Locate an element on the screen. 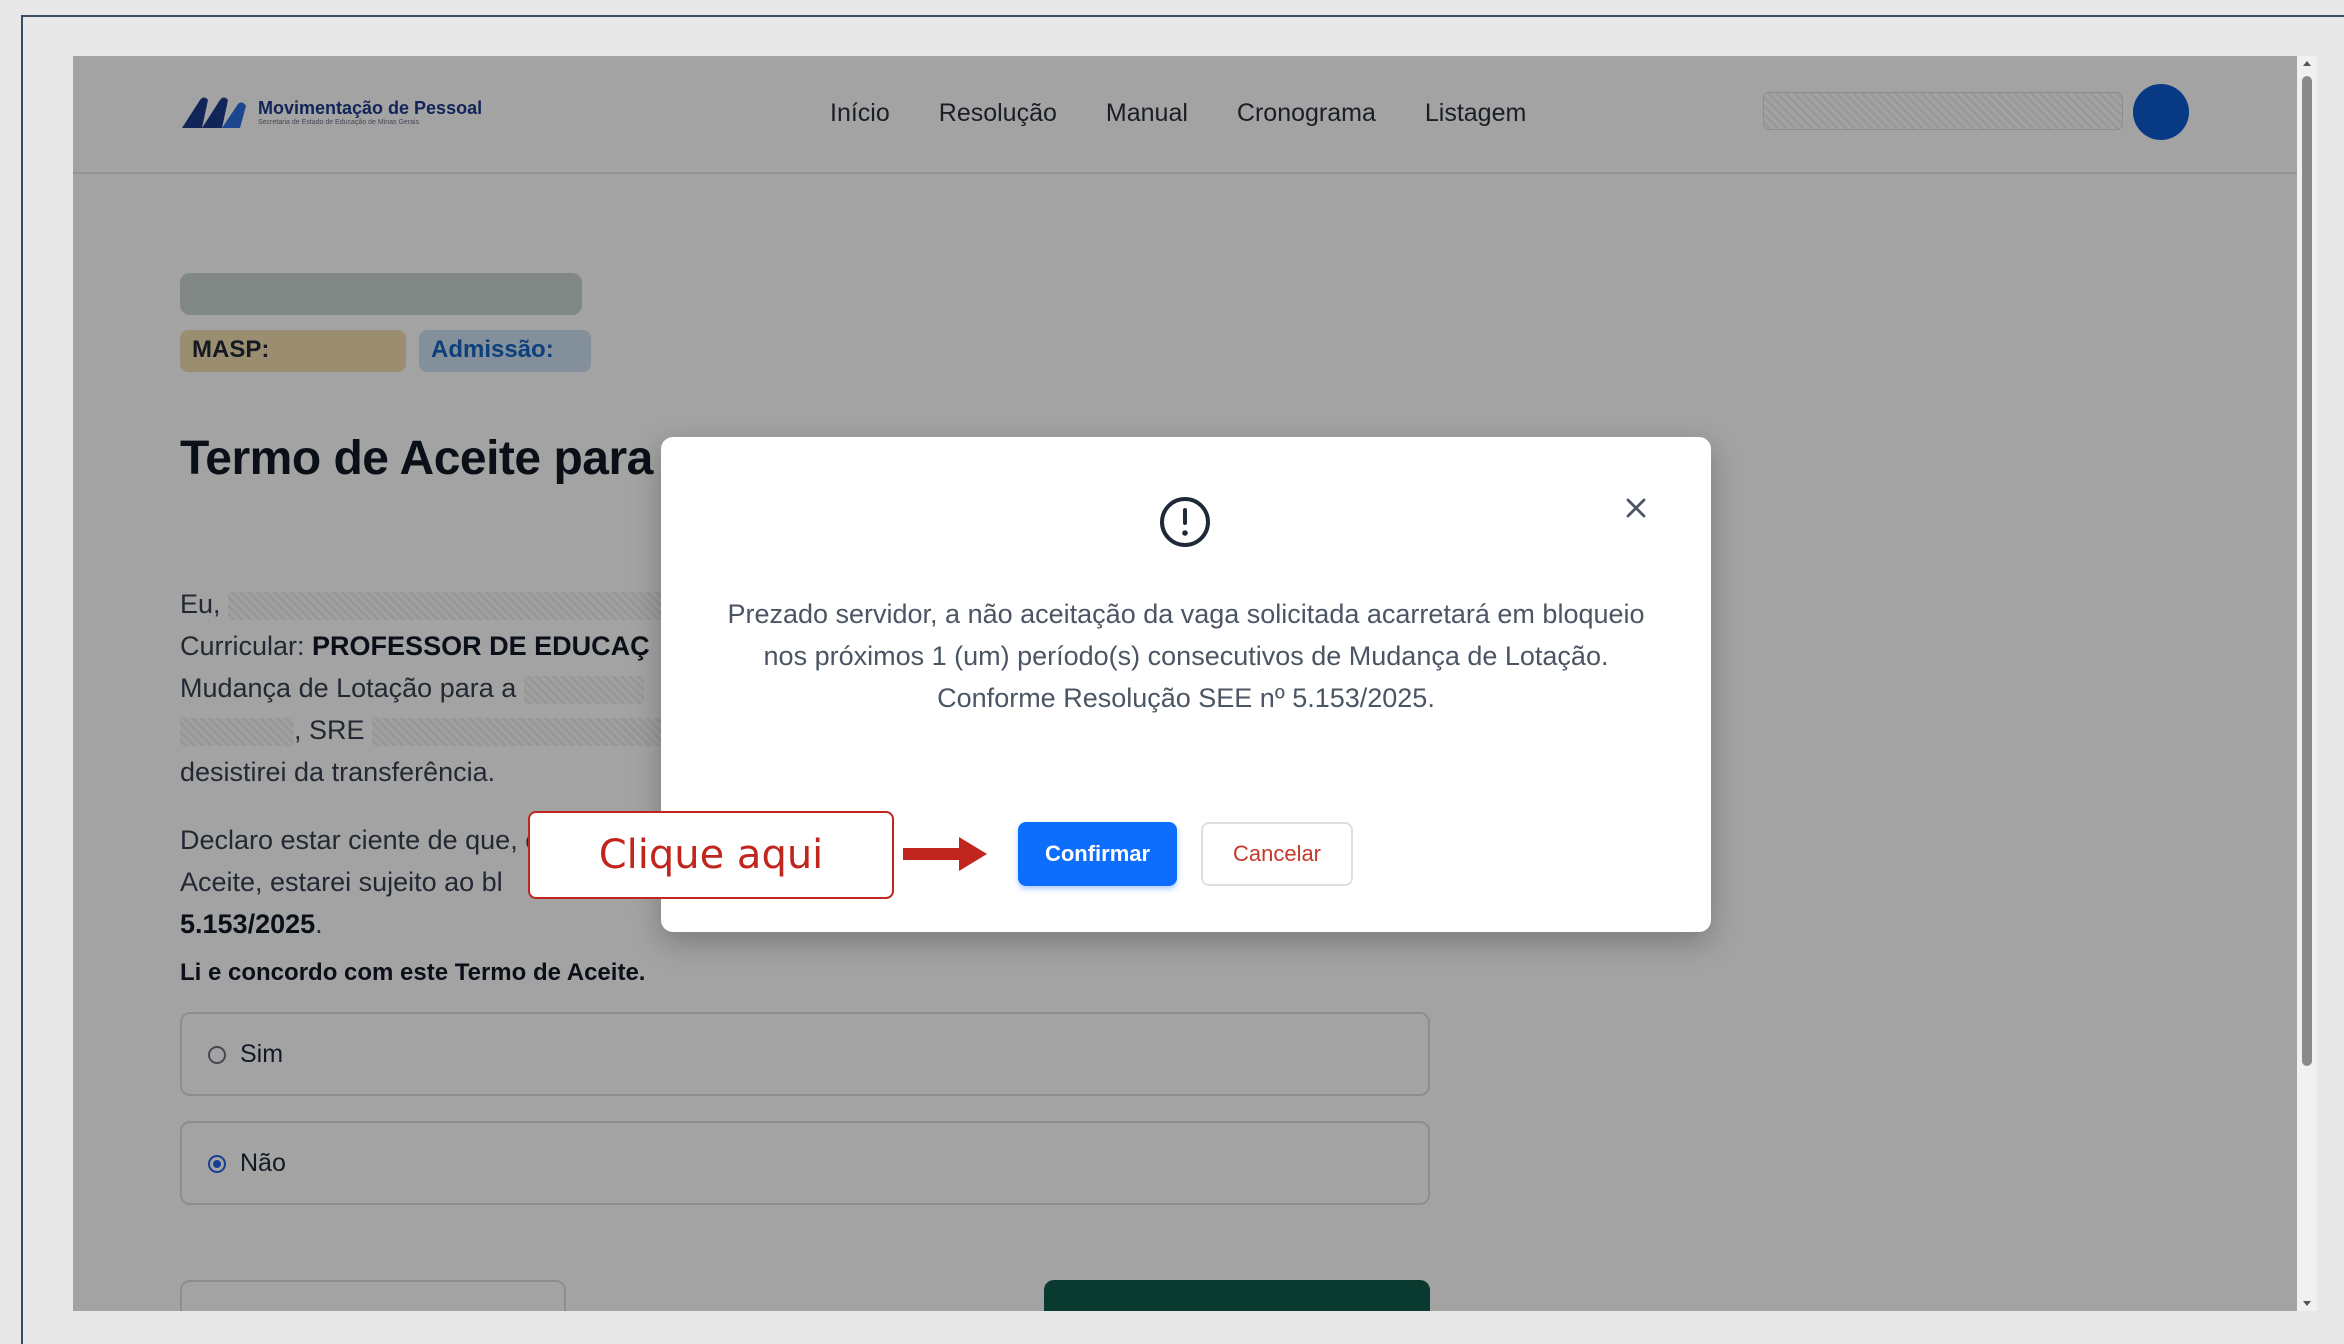 The width and height of the screenshot is (2344, 1344). scrollbar is located at coordinates (2307, 683).